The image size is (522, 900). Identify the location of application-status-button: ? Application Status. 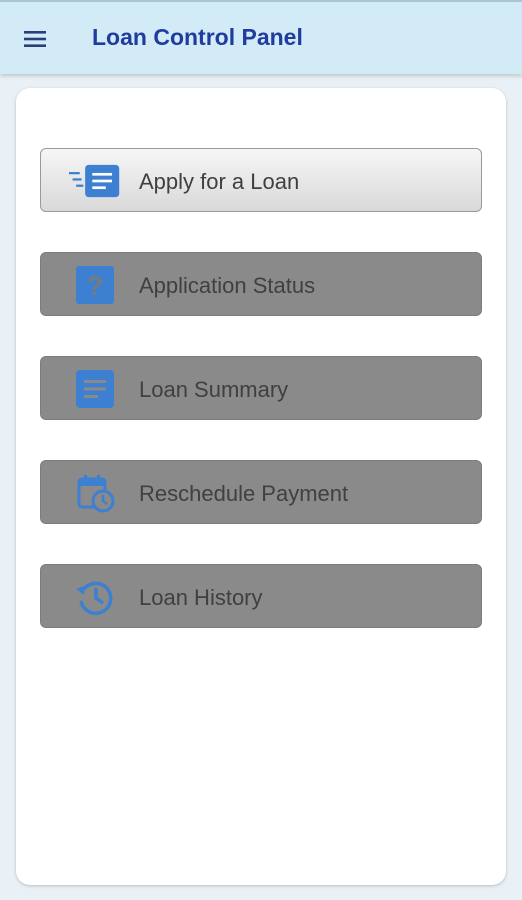
(261, 284).